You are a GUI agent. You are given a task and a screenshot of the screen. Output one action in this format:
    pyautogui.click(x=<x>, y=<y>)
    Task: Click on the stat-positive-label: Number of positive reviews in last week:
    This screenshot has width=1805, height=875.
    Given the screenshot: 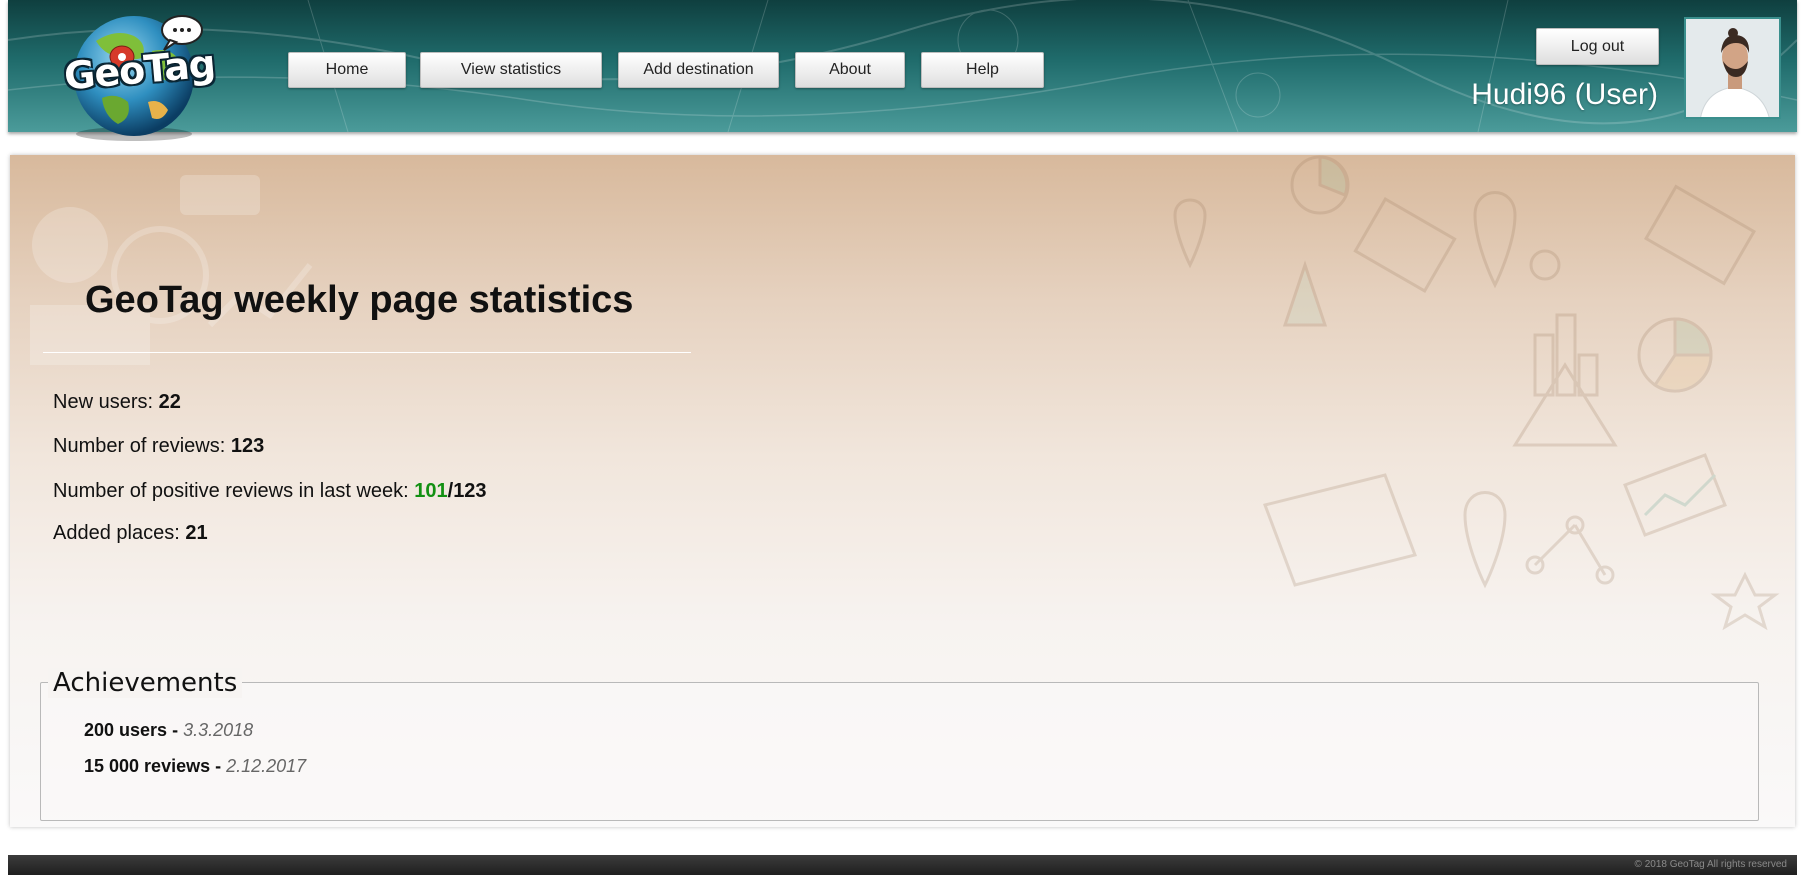 What is the action you would take?
    pyautogui.click(x=234, y=491)
    